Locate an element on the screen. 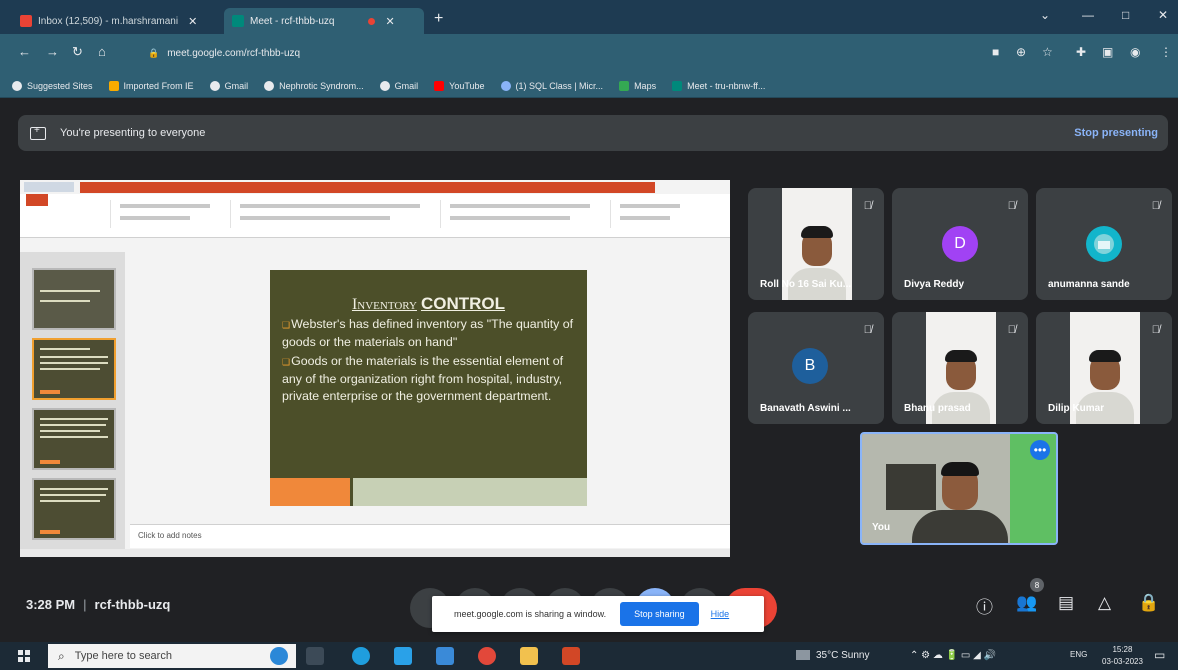 This screenshot has height=670, width=1178. stop-sharing-button: Stop sharing is located at coordinates (659, 614).